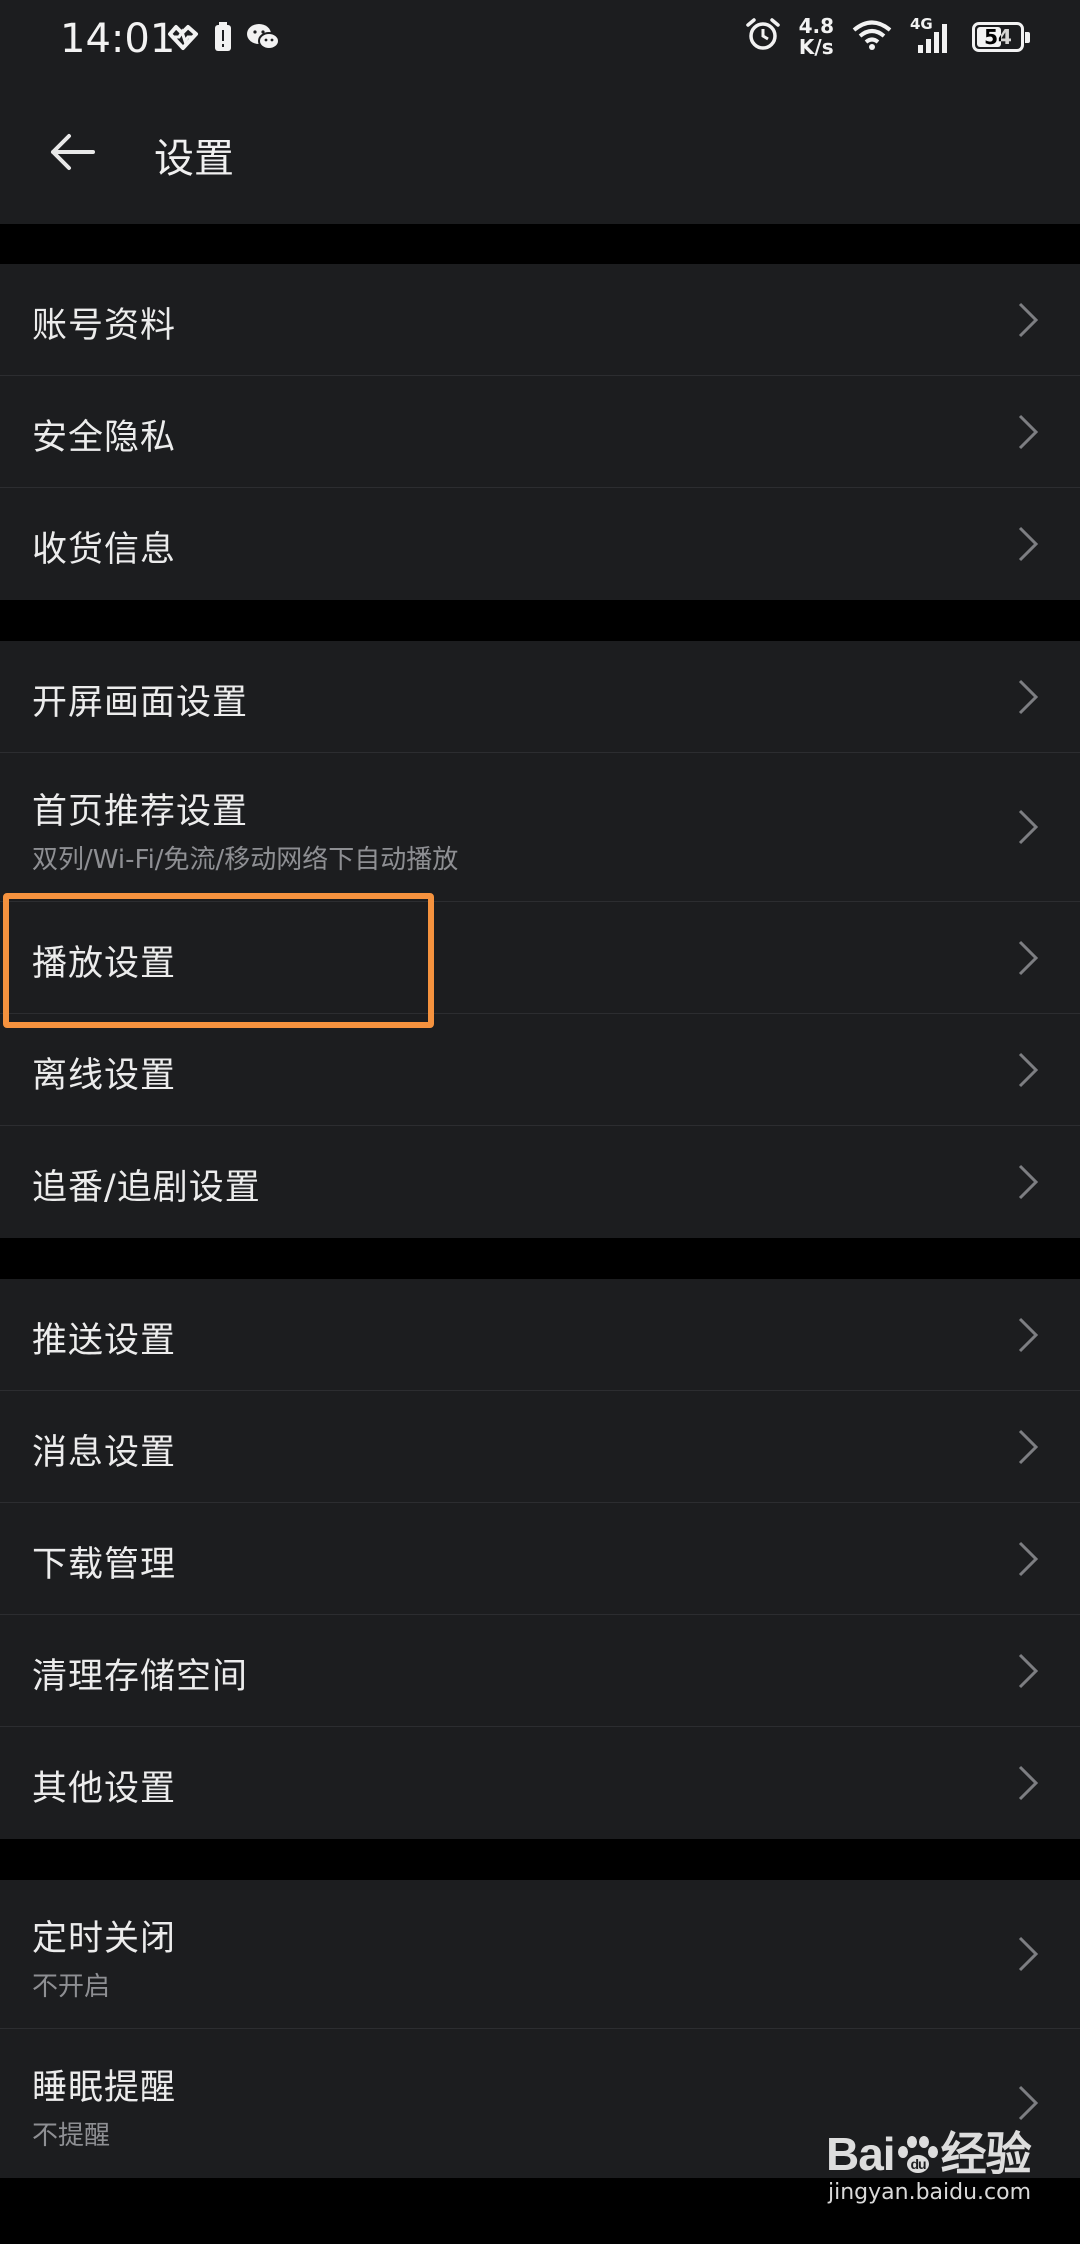 The image size is (1080, 2244). I want to click on settings-row-home-recommend: 首页推荐设置 双列/Wi-Fi/免流/移动网络下自动播放, so click(540, 827).